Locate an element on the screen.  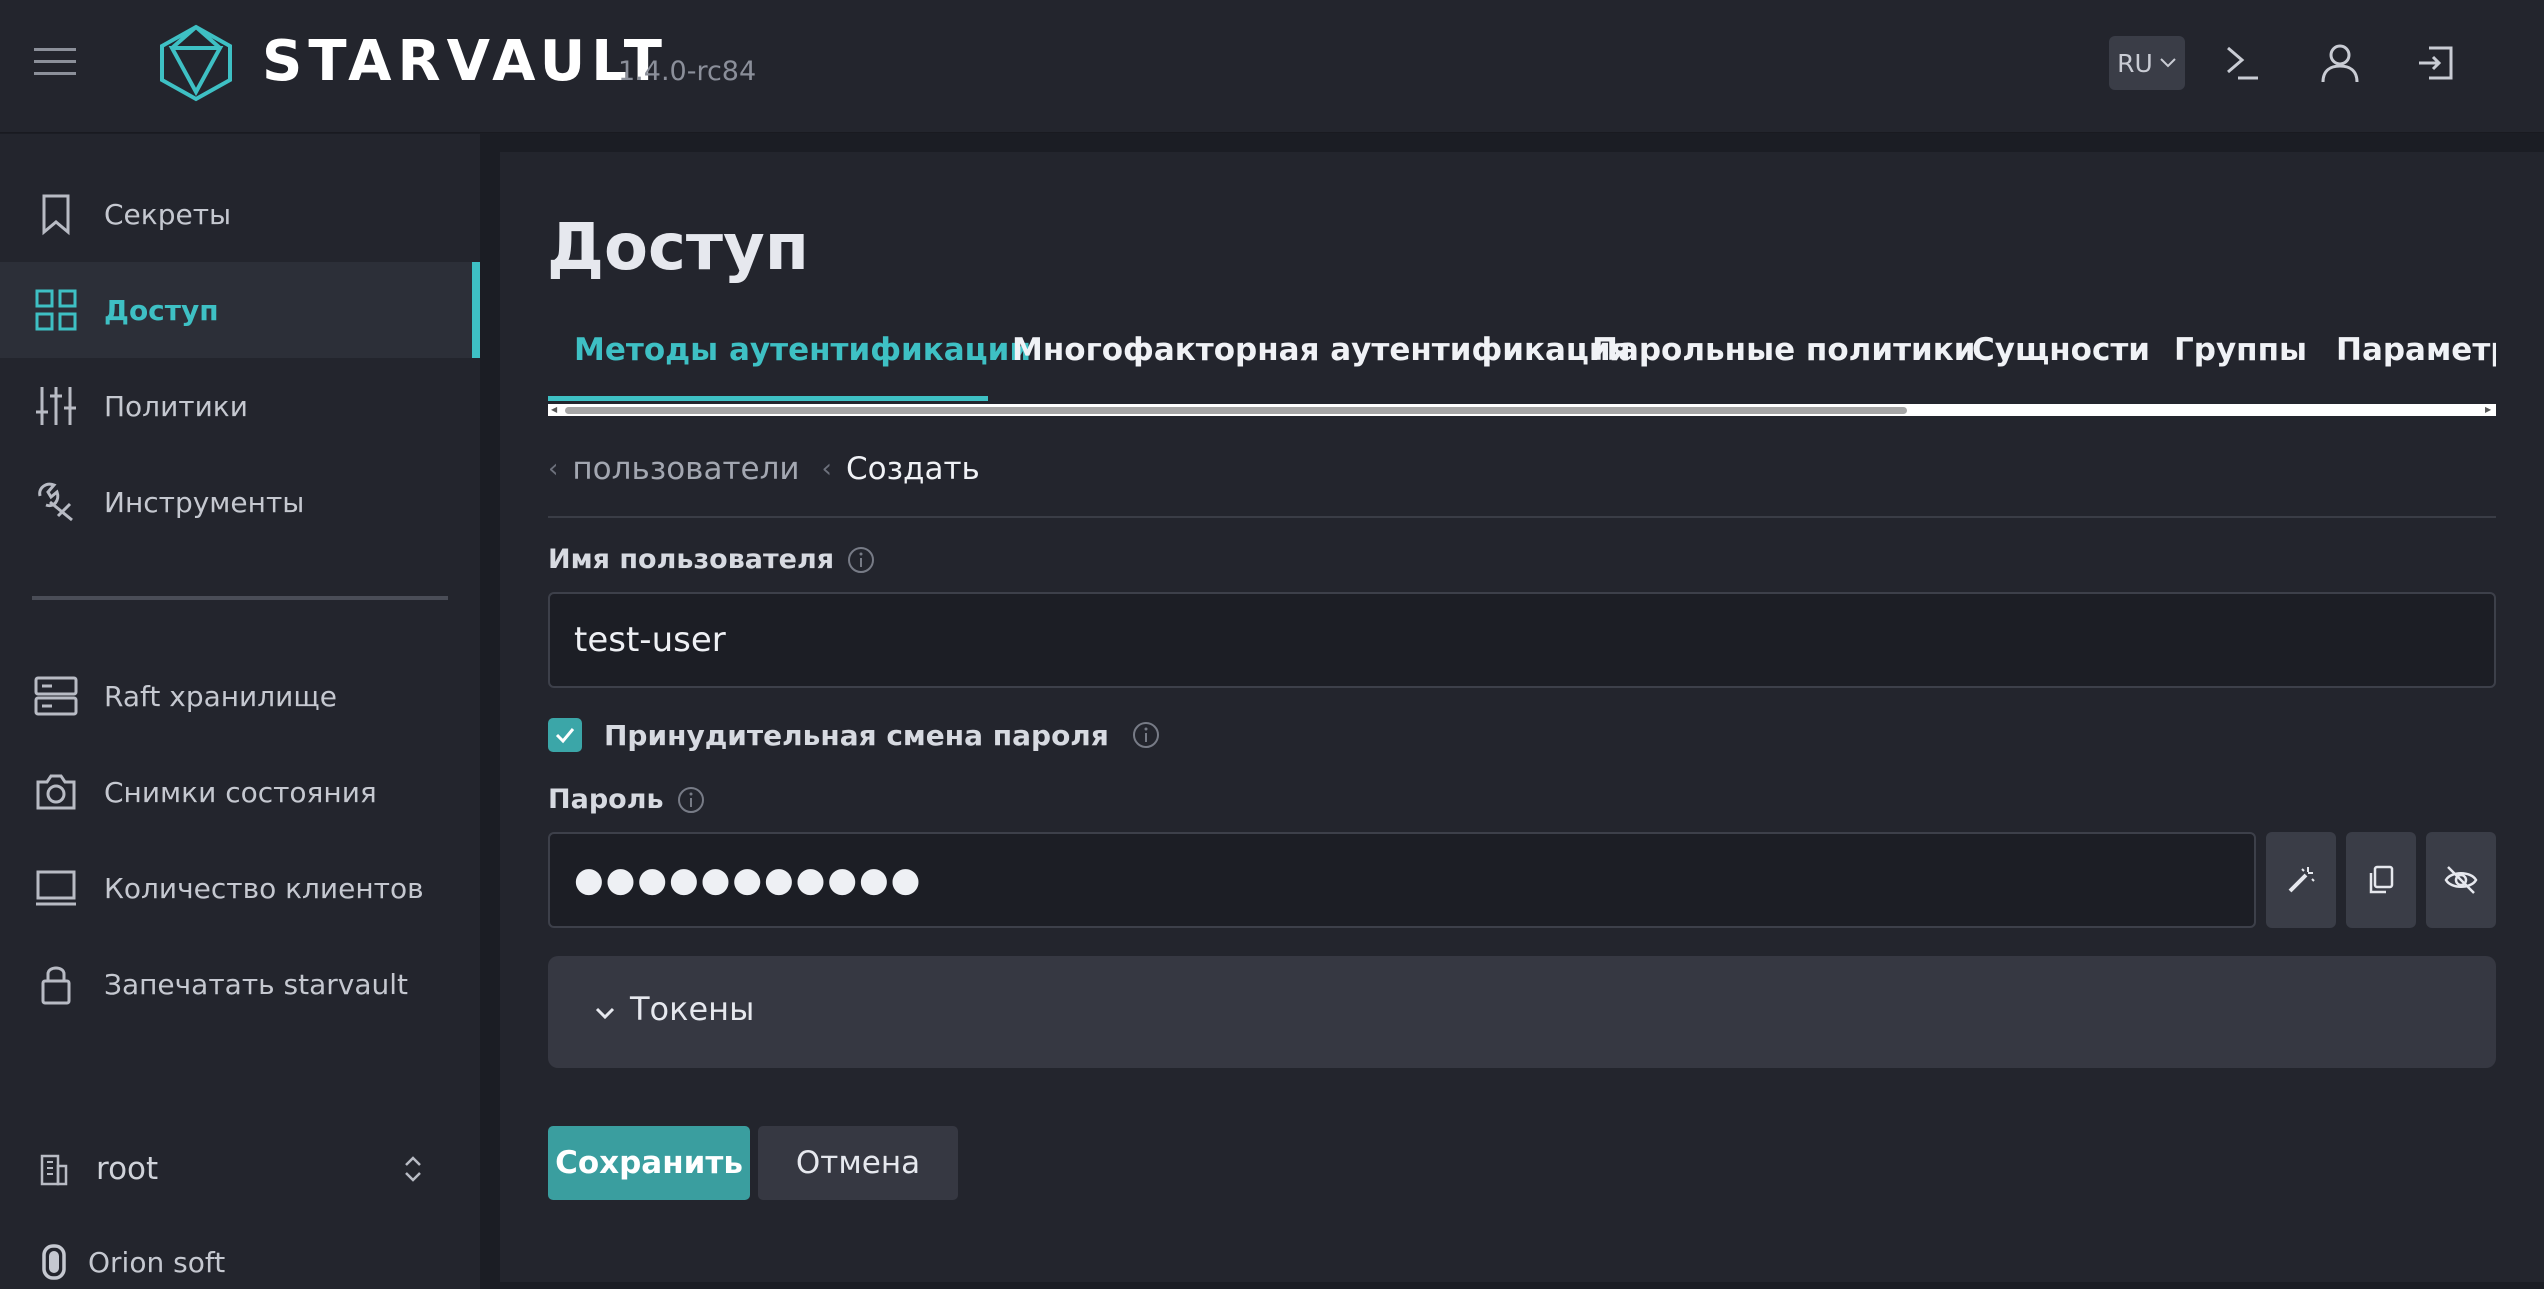
tab-password-policies: Парольные политики is located at coordinates (1784, 353).